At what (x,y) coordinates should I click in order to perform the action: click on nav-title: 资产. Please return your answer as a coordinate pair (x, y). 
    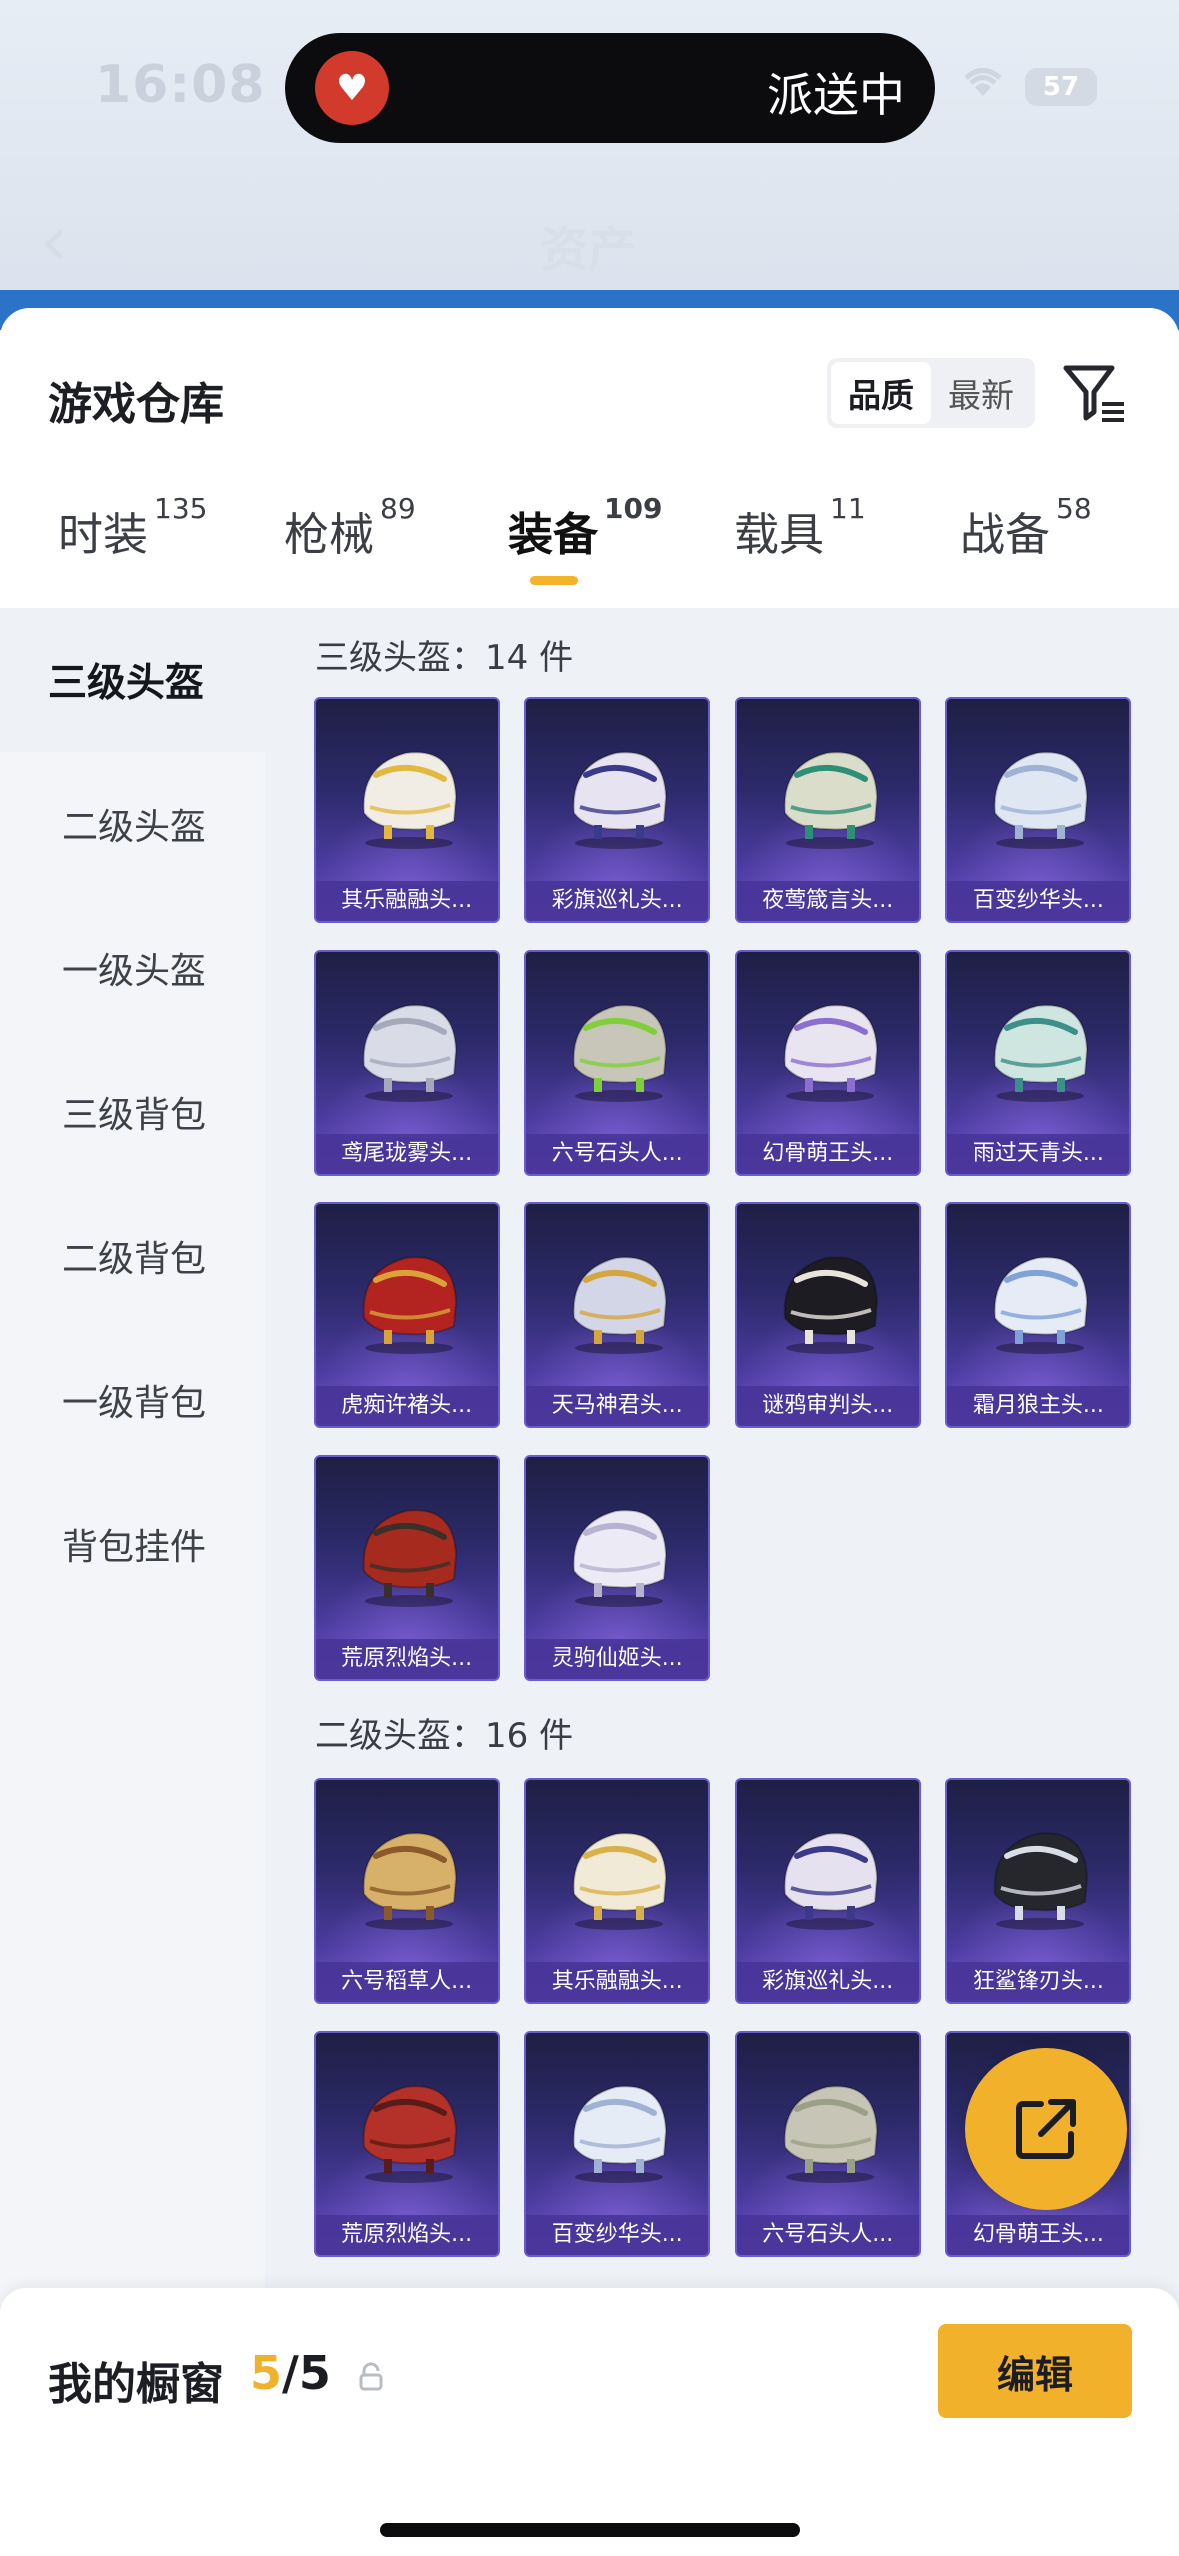
    Looking at the image, I should click on (588, 250).